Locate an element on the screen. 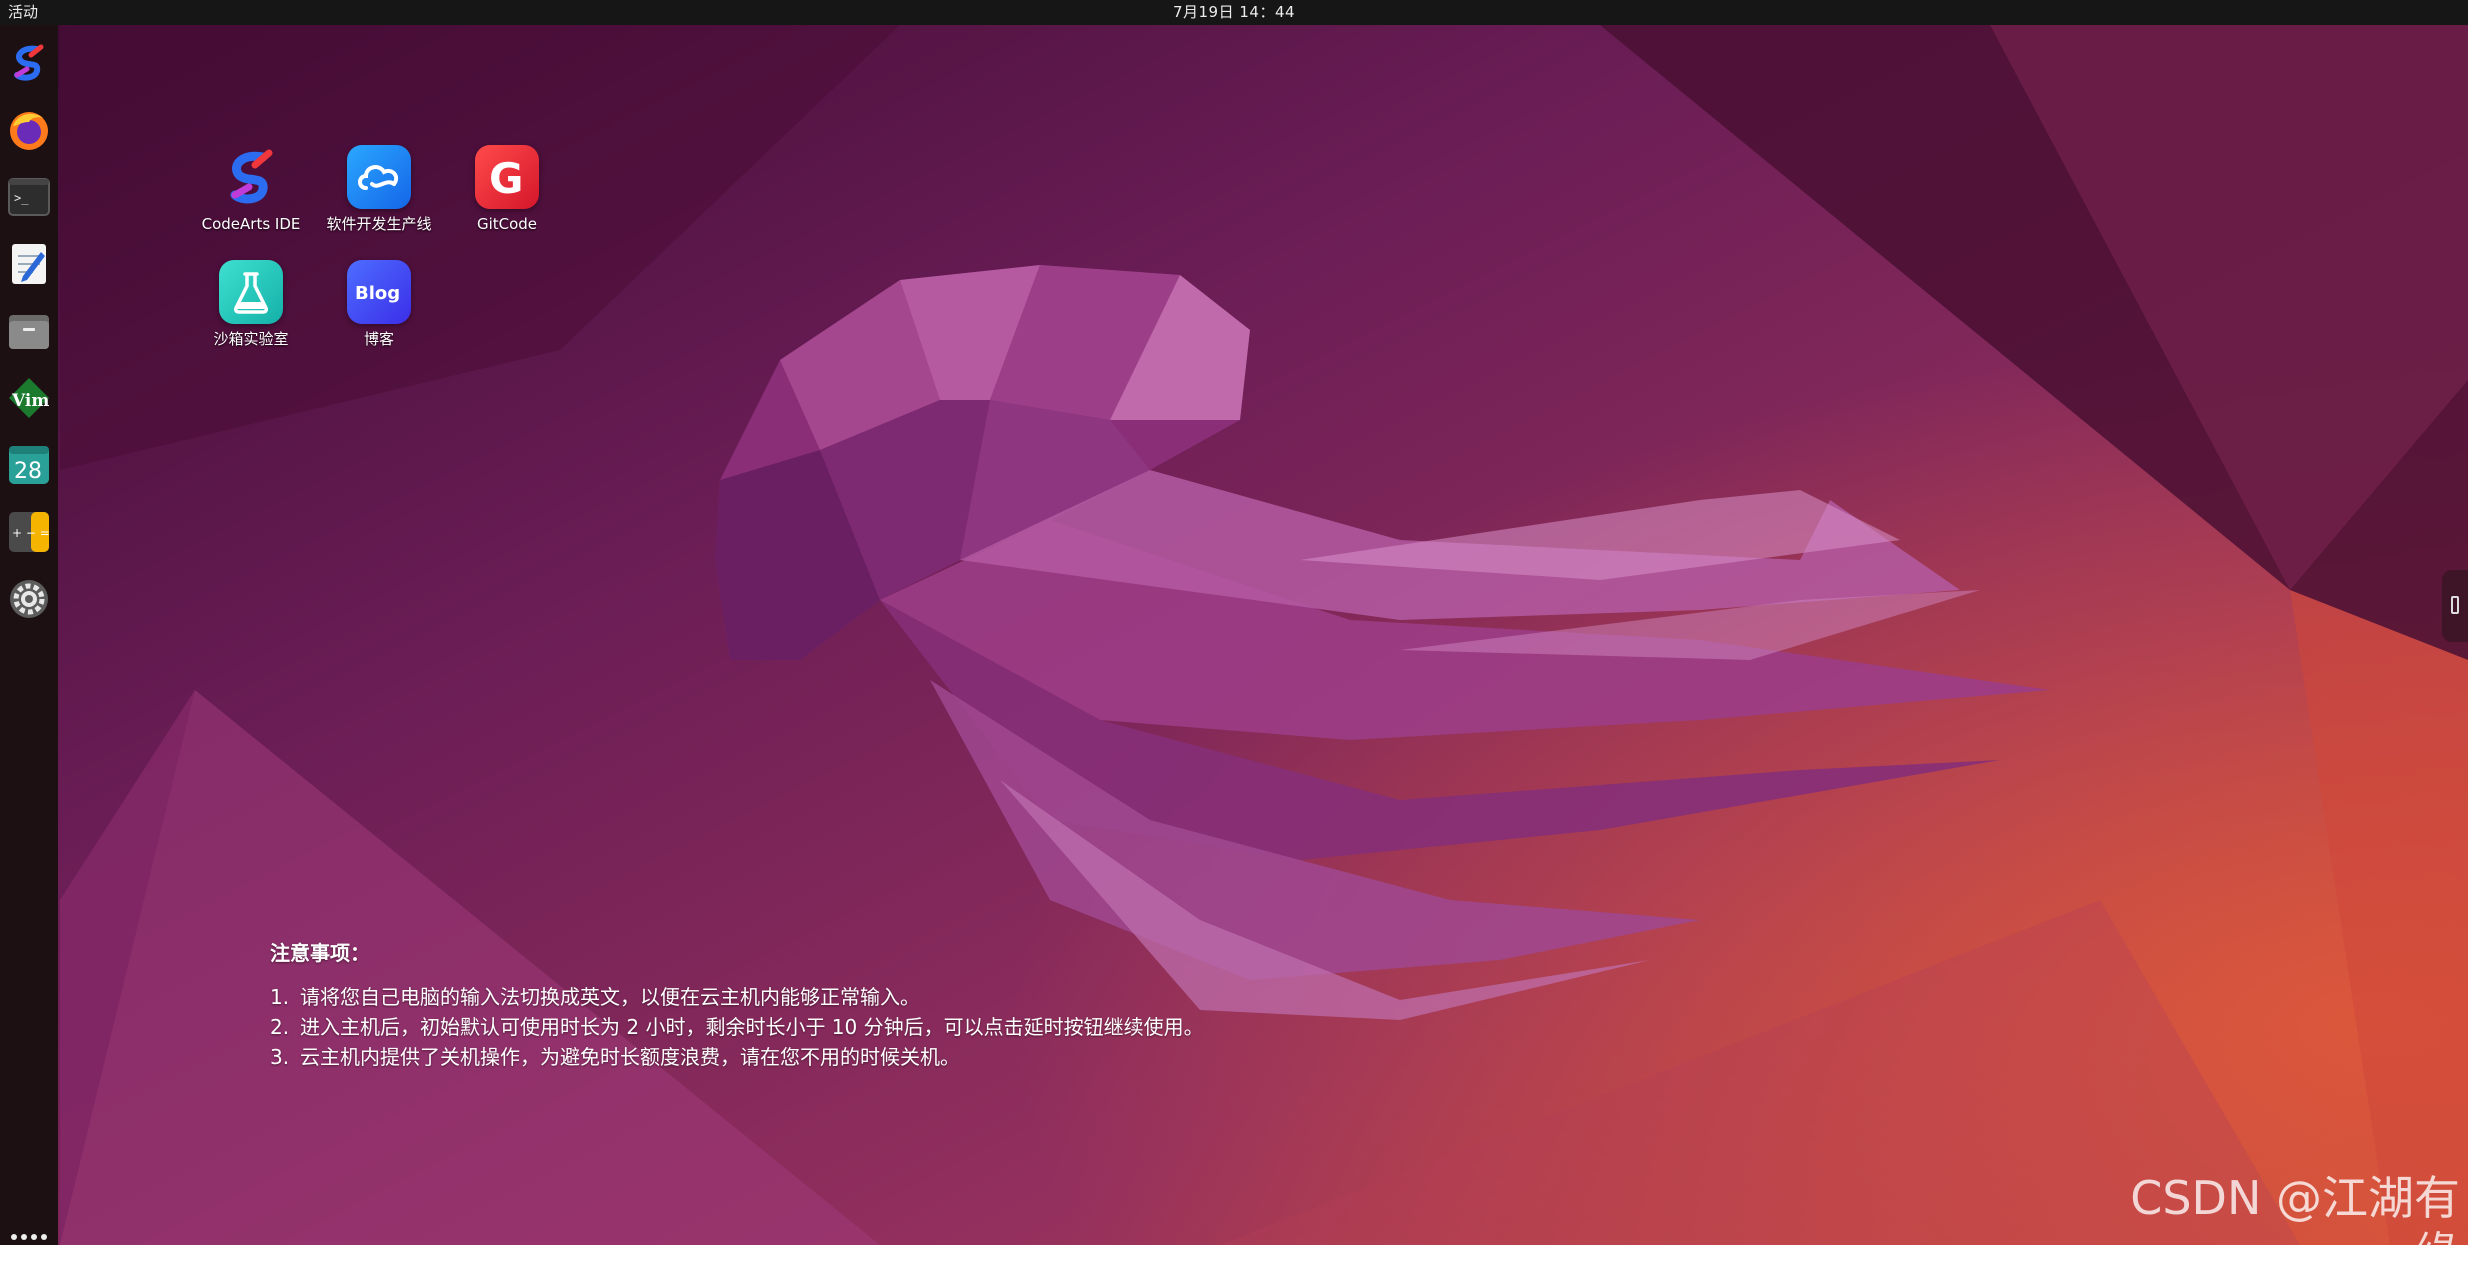 The width and height of the screenshot is (2468, 1282). desktop-icon-devcloud: 软件开发生产线 is located at coordinates (379, 199).